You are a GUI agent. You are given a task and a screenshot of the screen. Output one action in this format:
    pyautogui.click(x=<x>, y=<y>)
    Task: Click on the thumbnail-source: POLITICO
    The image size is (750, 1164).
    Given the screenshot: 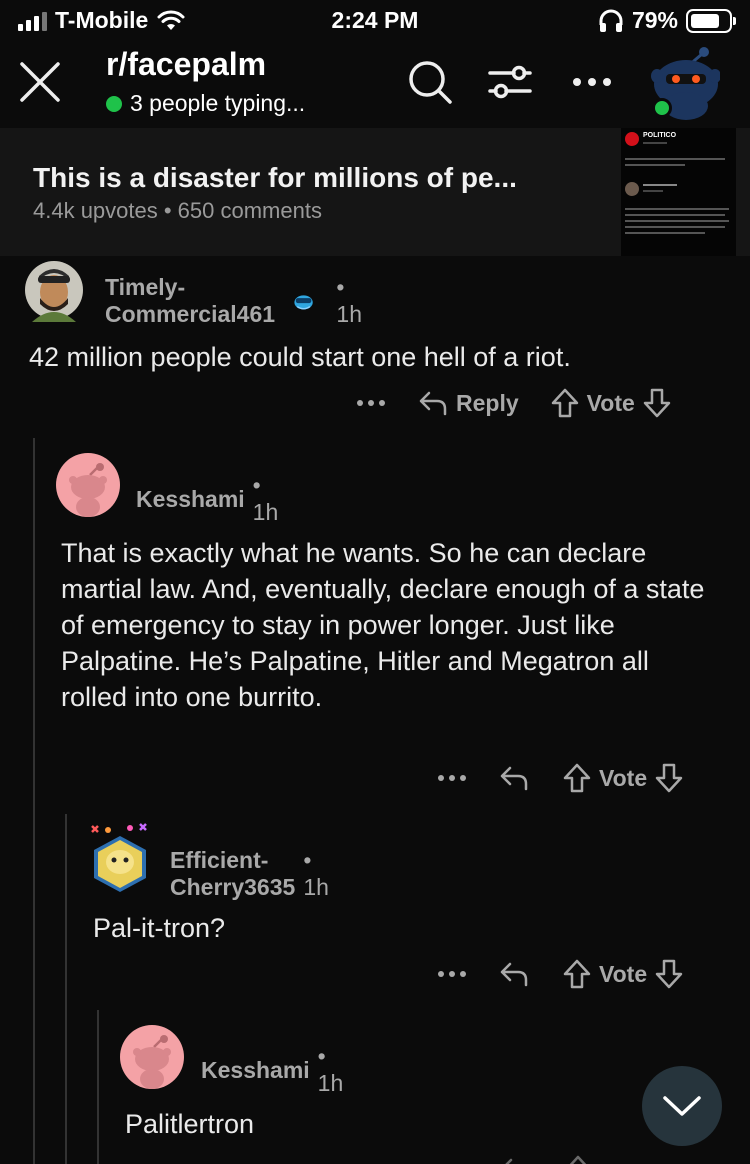 What is the action you would take?
    pyautogui.click(x=660, y=135)
    